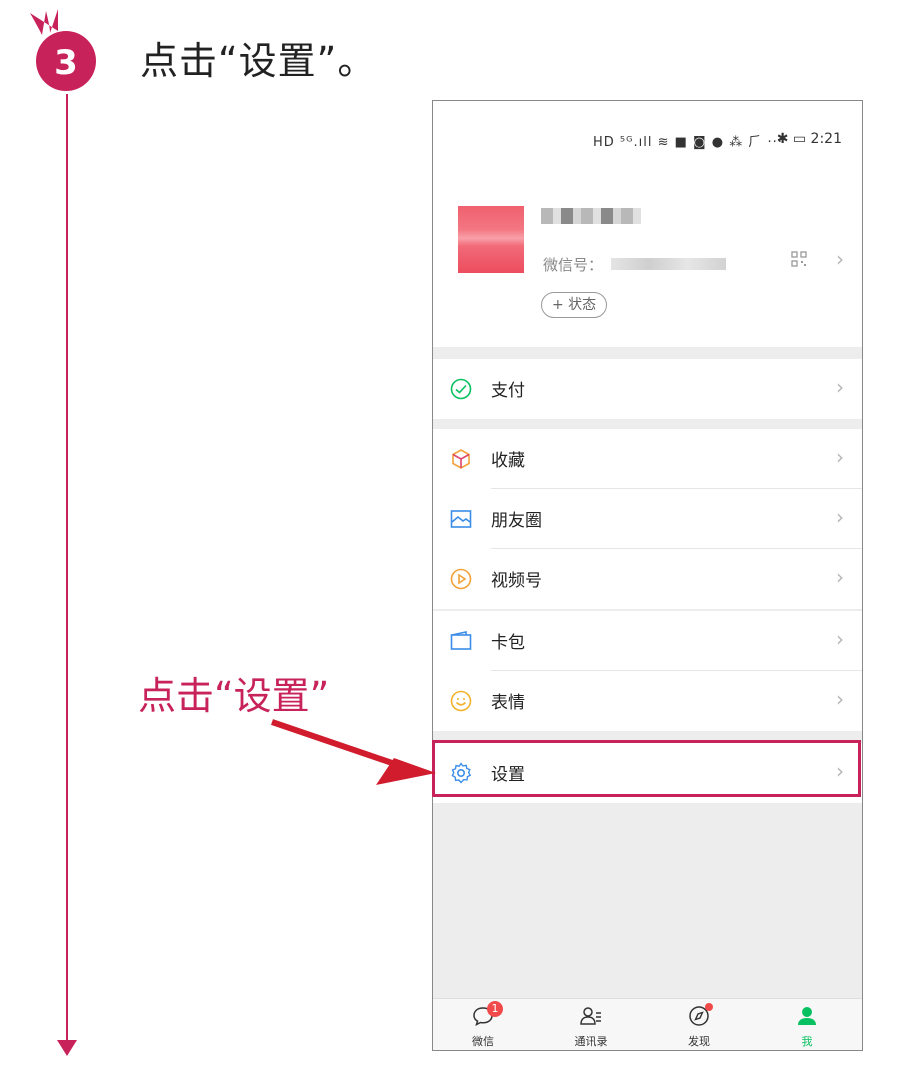 The image size is (900, 1067). Describe the element at coordinates (809, 139) in the screenshot. I see `status-time-battery: ✱ ▭ 2:21` at that location.